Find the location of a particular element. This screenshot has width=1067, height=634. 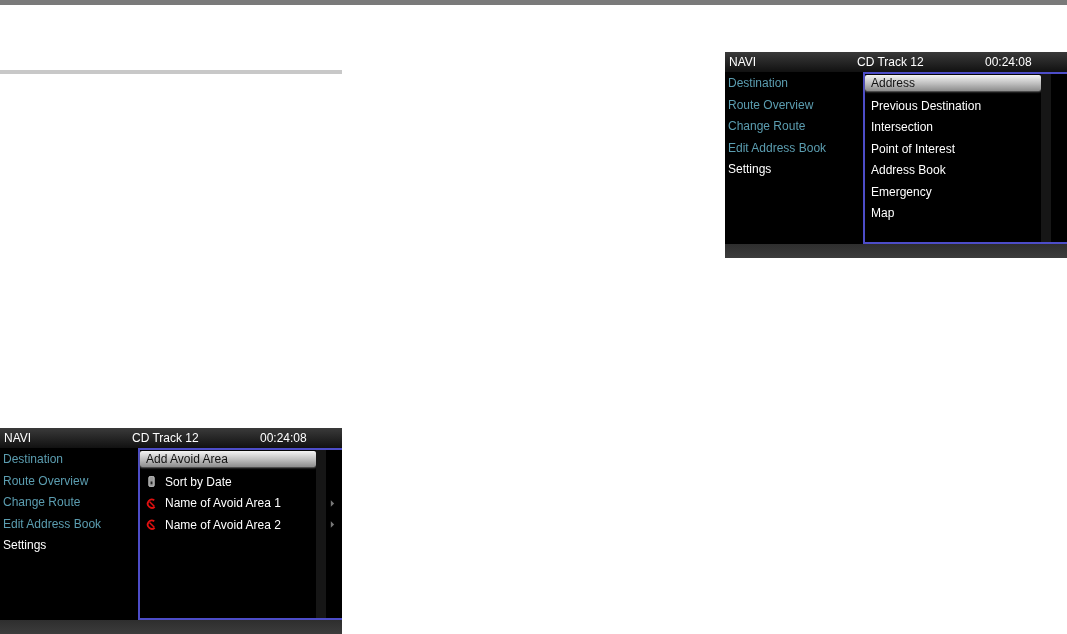

remote-icon is located at coordinates (151, 482).